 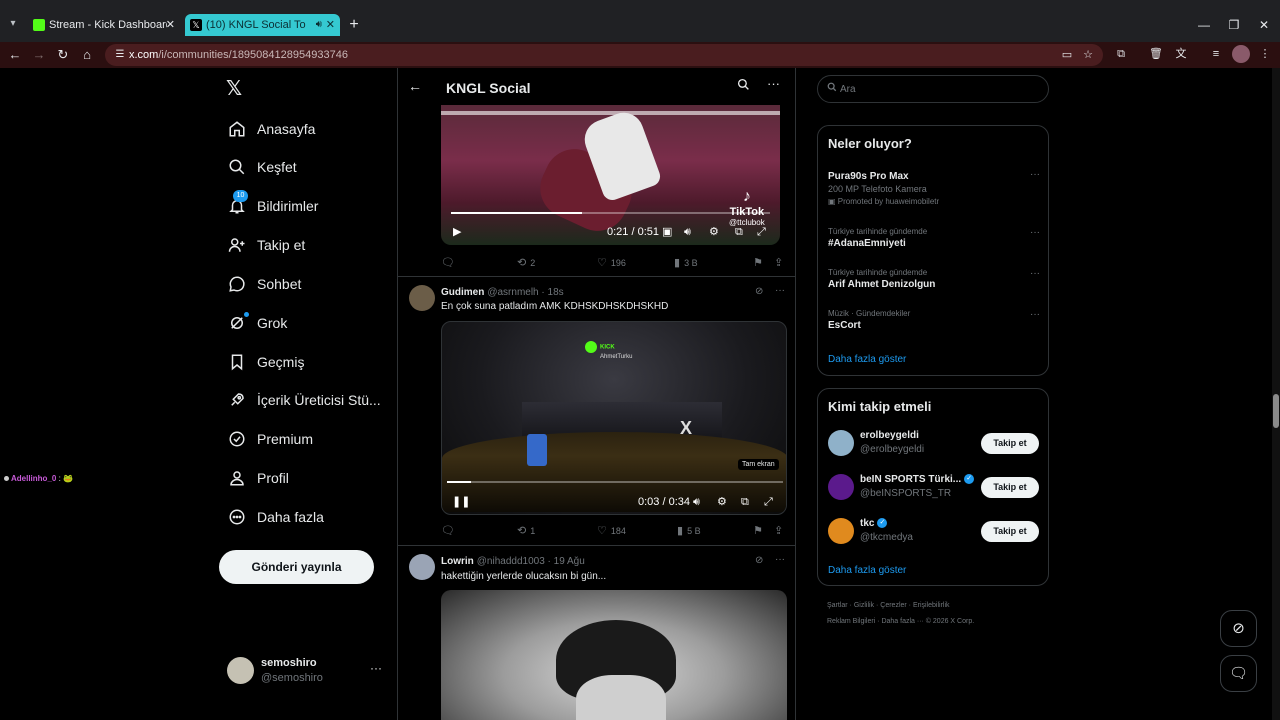 What do you see at coordinates (261, 167) in the screenshot?
I see `nav-explore: Keşfet` at bounding box center [261, 167].